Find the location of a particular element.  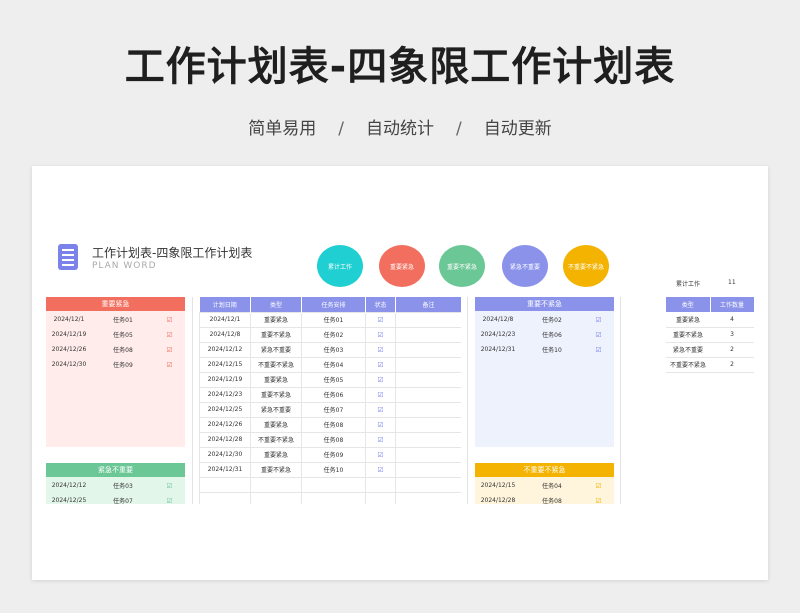

category-circle-3: 重要不紧急 is located at coordinates (462, 266).